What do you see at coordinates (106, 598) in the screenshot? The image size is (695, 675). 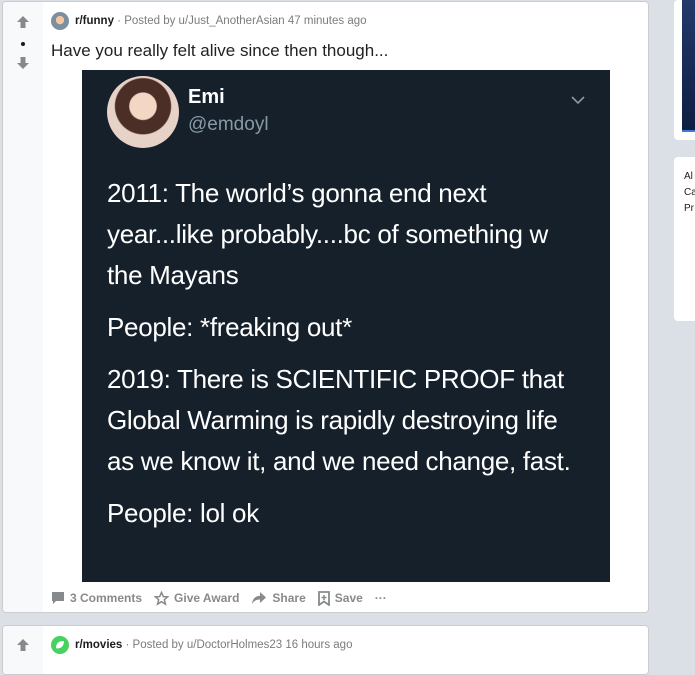 I see `comments-label: 3 Comments` at bounding box center [106, 598].